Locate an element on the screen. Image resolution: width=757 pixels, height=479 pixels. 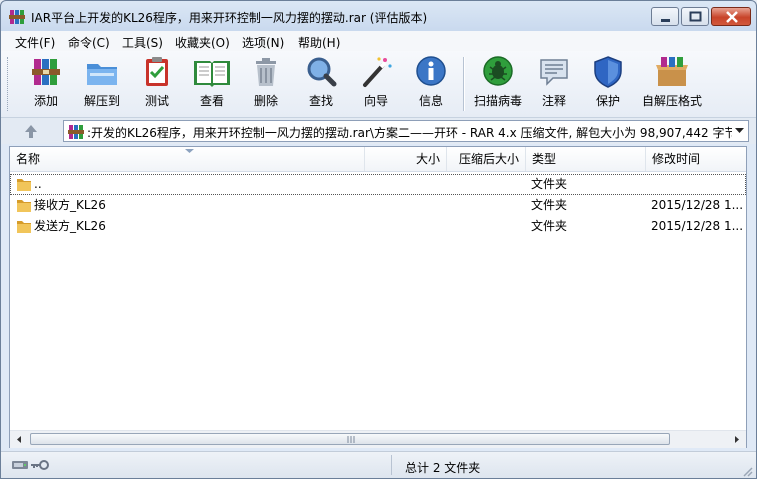
extract-folder-icon is located at coordinates (102, 74).